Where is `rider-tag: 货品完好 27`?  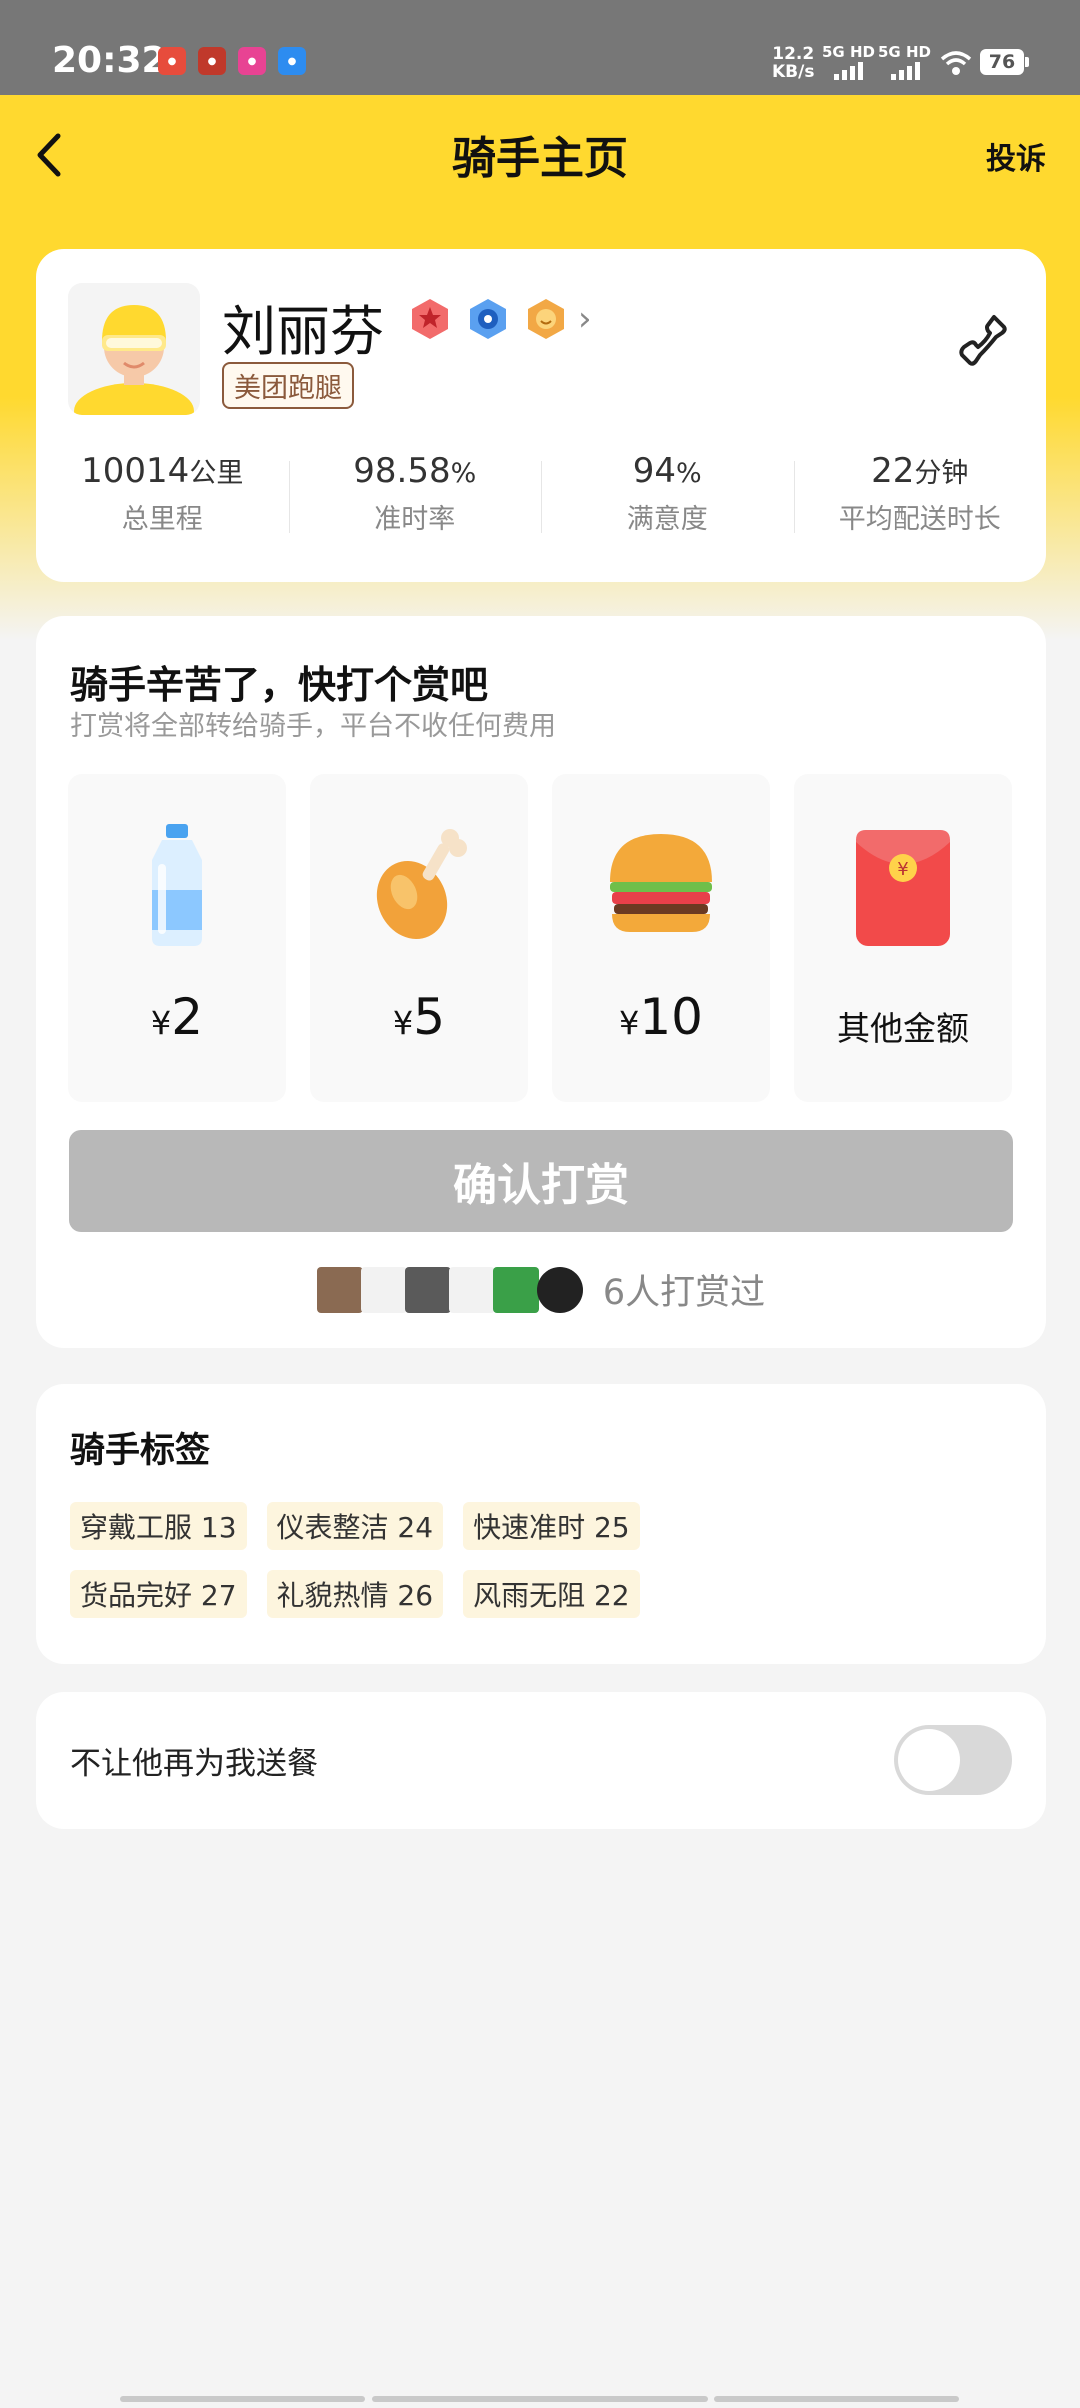 rider-tag: 货品完好 27 is located at coordinates (158, 1594).